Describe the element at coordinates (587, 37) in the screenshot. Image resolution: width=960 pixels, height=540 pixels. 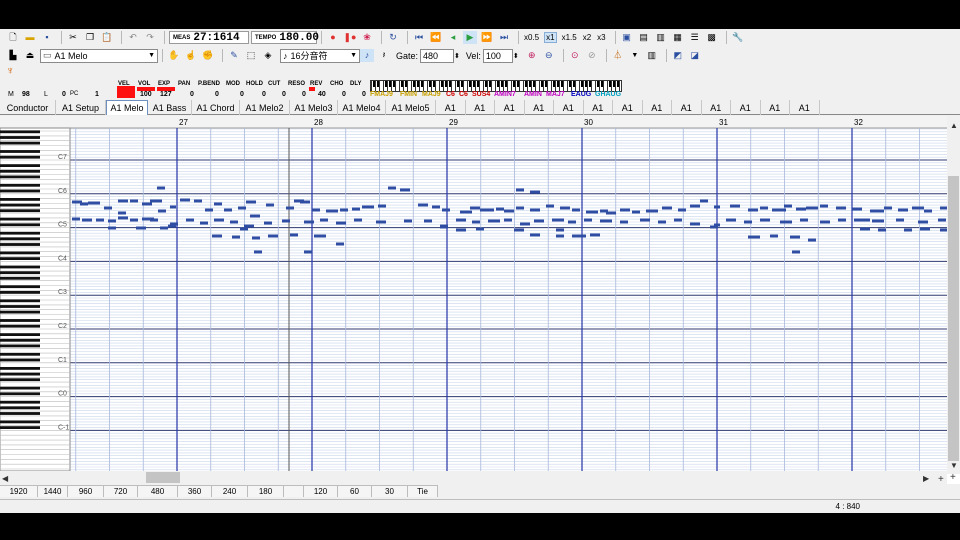
I see `tempo-zoom-x2: x2` at that location.